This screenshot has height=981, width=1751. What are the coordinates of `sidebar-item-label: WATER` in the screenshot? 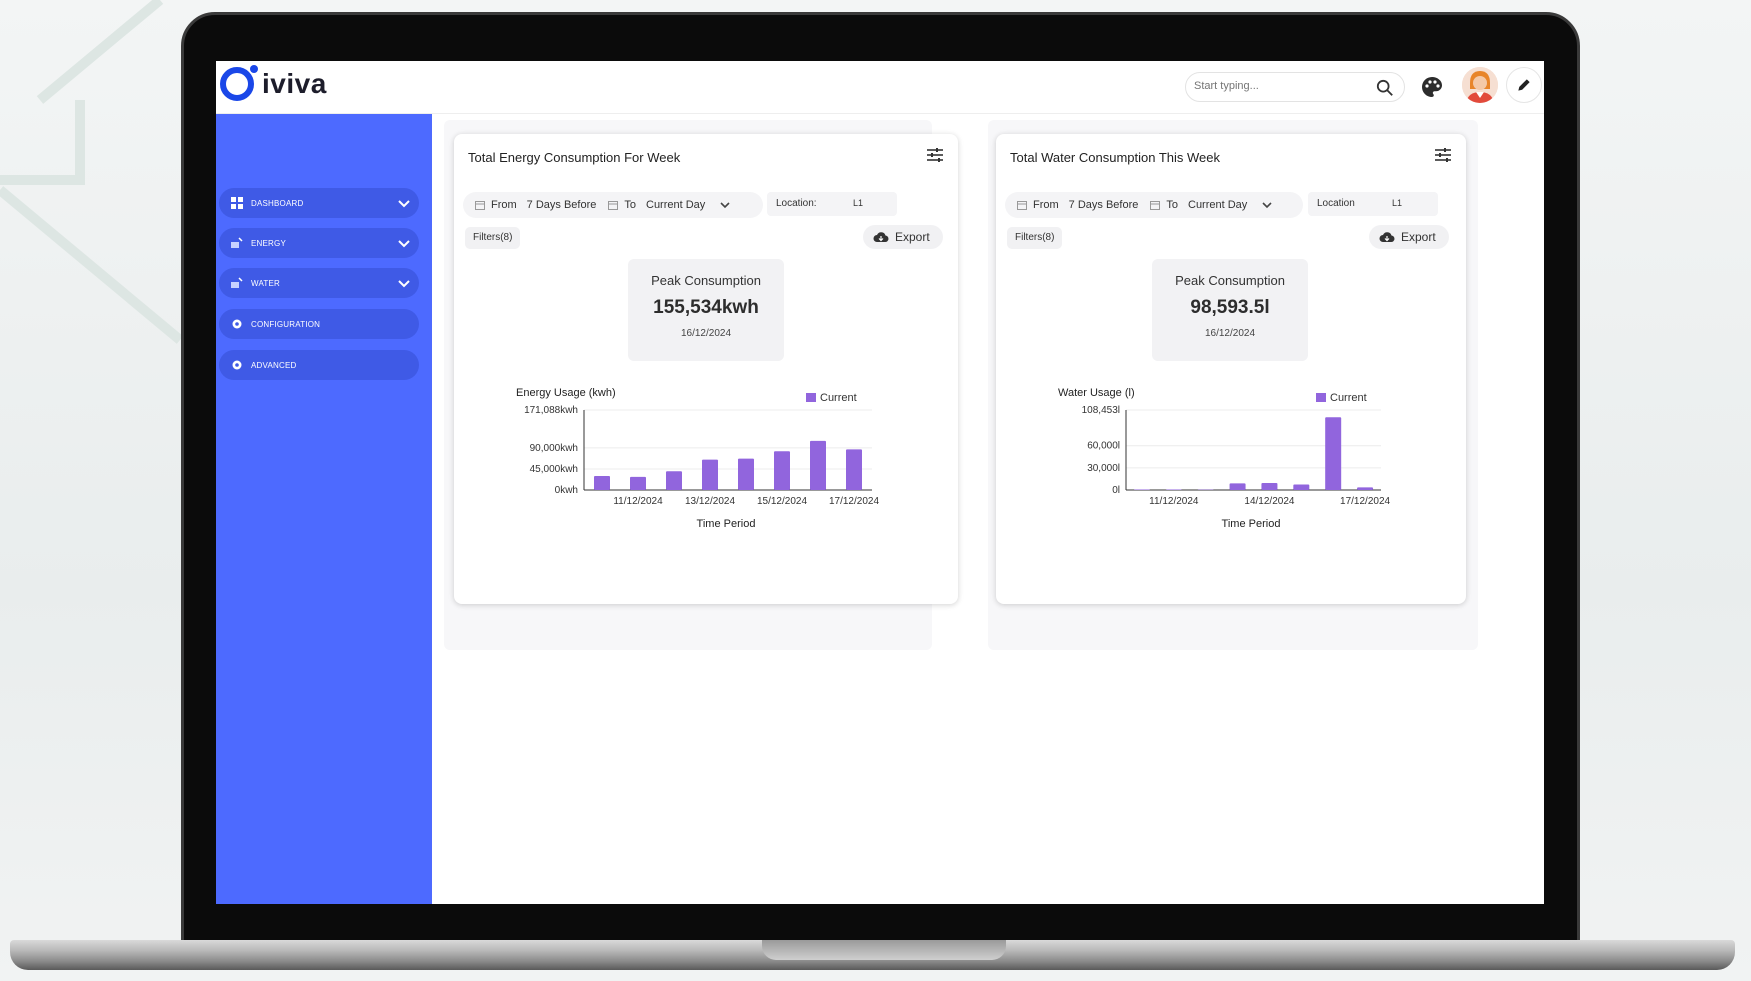 It's located at (265, 283).